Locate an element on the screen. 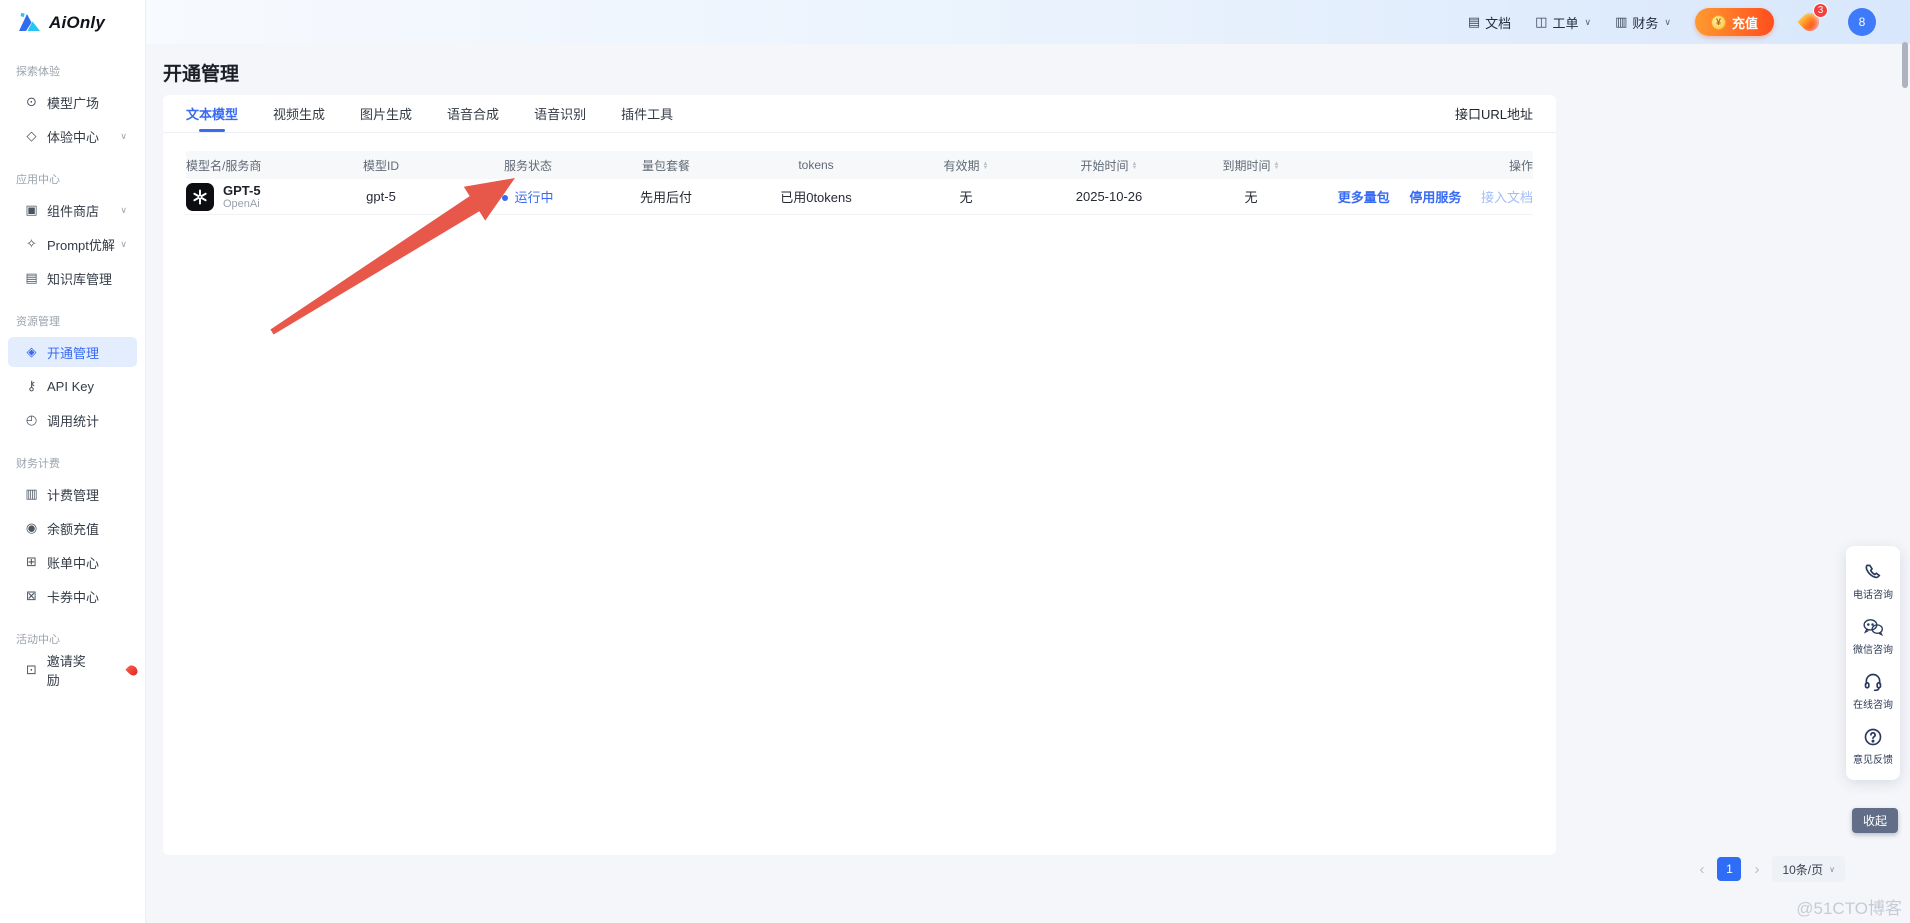 This screenshot has width=1910, height=923. feedback-button: 意见反馈 is located at coordinates (1873, 746).